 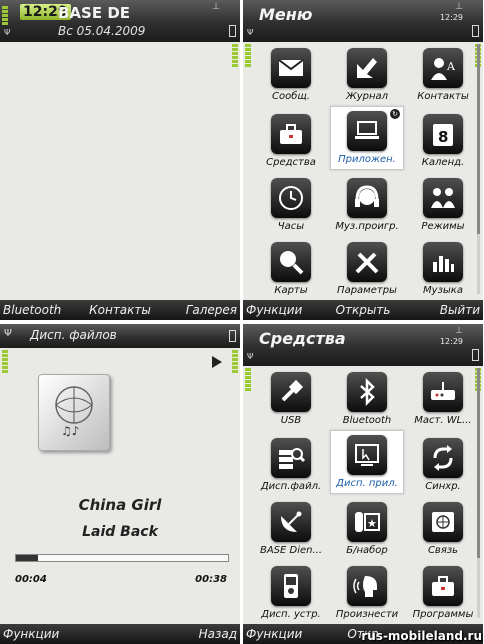 What do you see at coordinates (367, 198) in the screenshot?
I see `headphones-icon` at bounding box center [367, 198].